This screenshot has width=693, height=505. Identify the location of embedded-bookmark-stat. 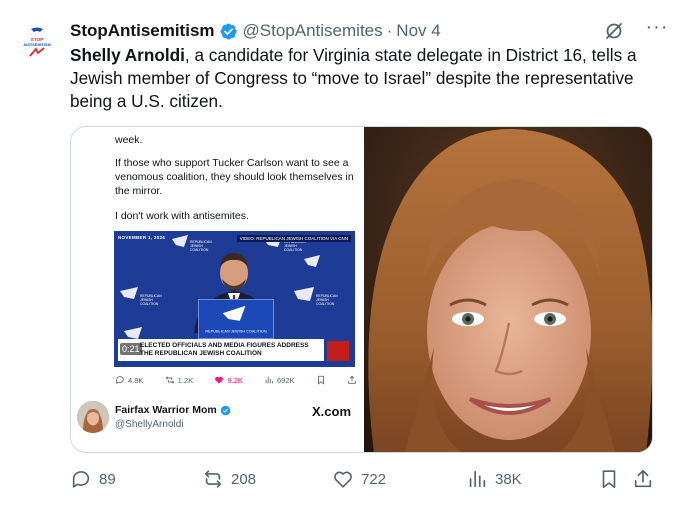
(321, 380).